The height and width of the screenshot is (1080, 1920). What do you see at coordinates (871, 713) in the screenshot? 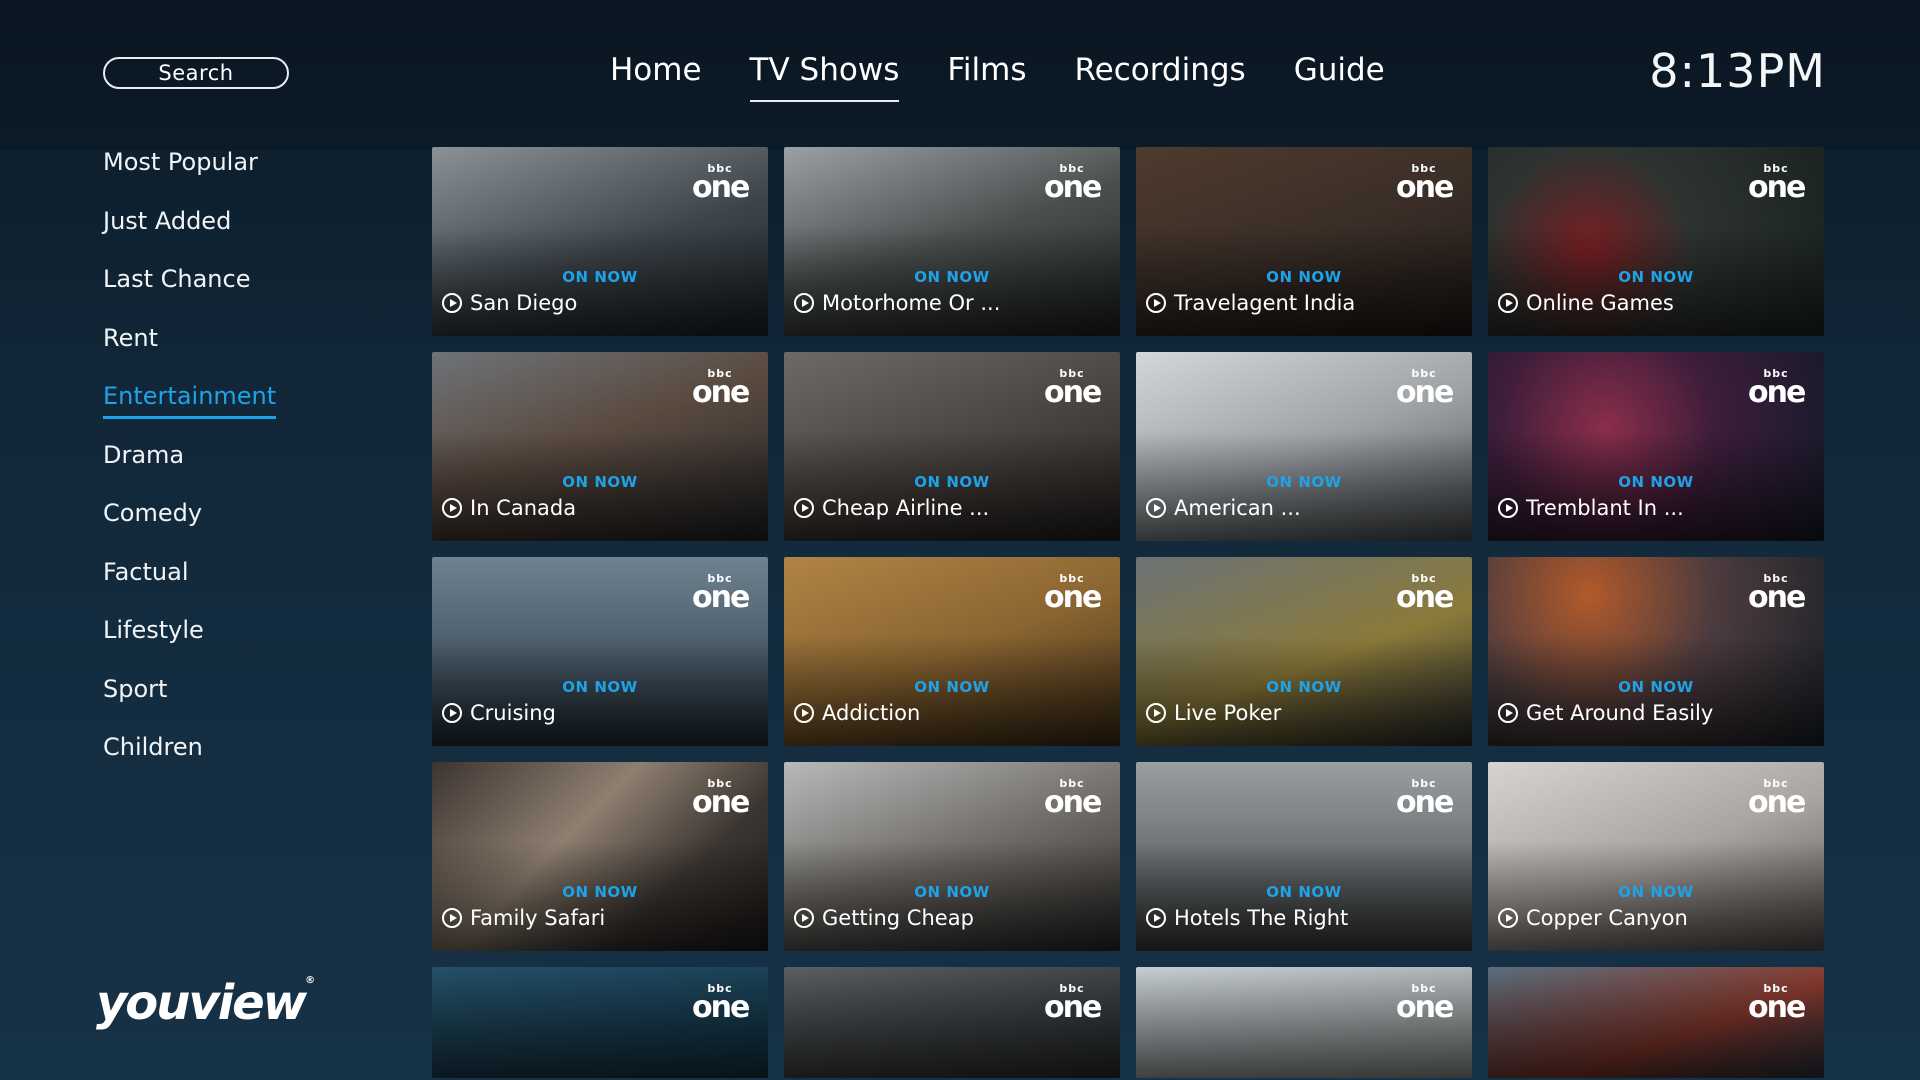
I see `tile-title: Addiction` at bounding box center [871, 713].